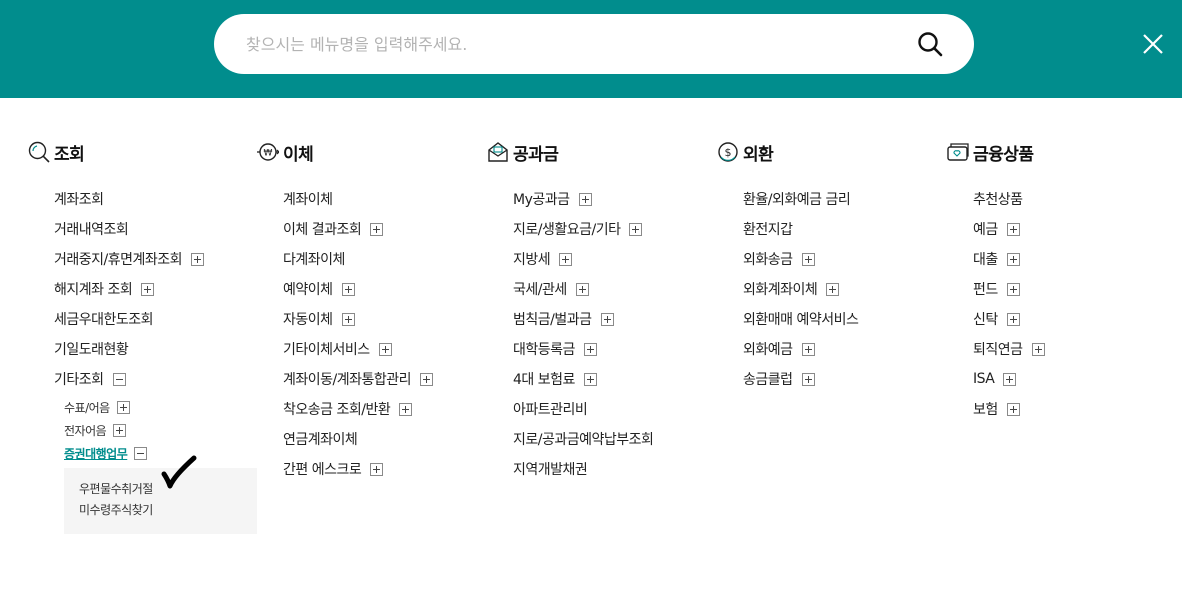  I want to click on search-input, so click(566, 44).